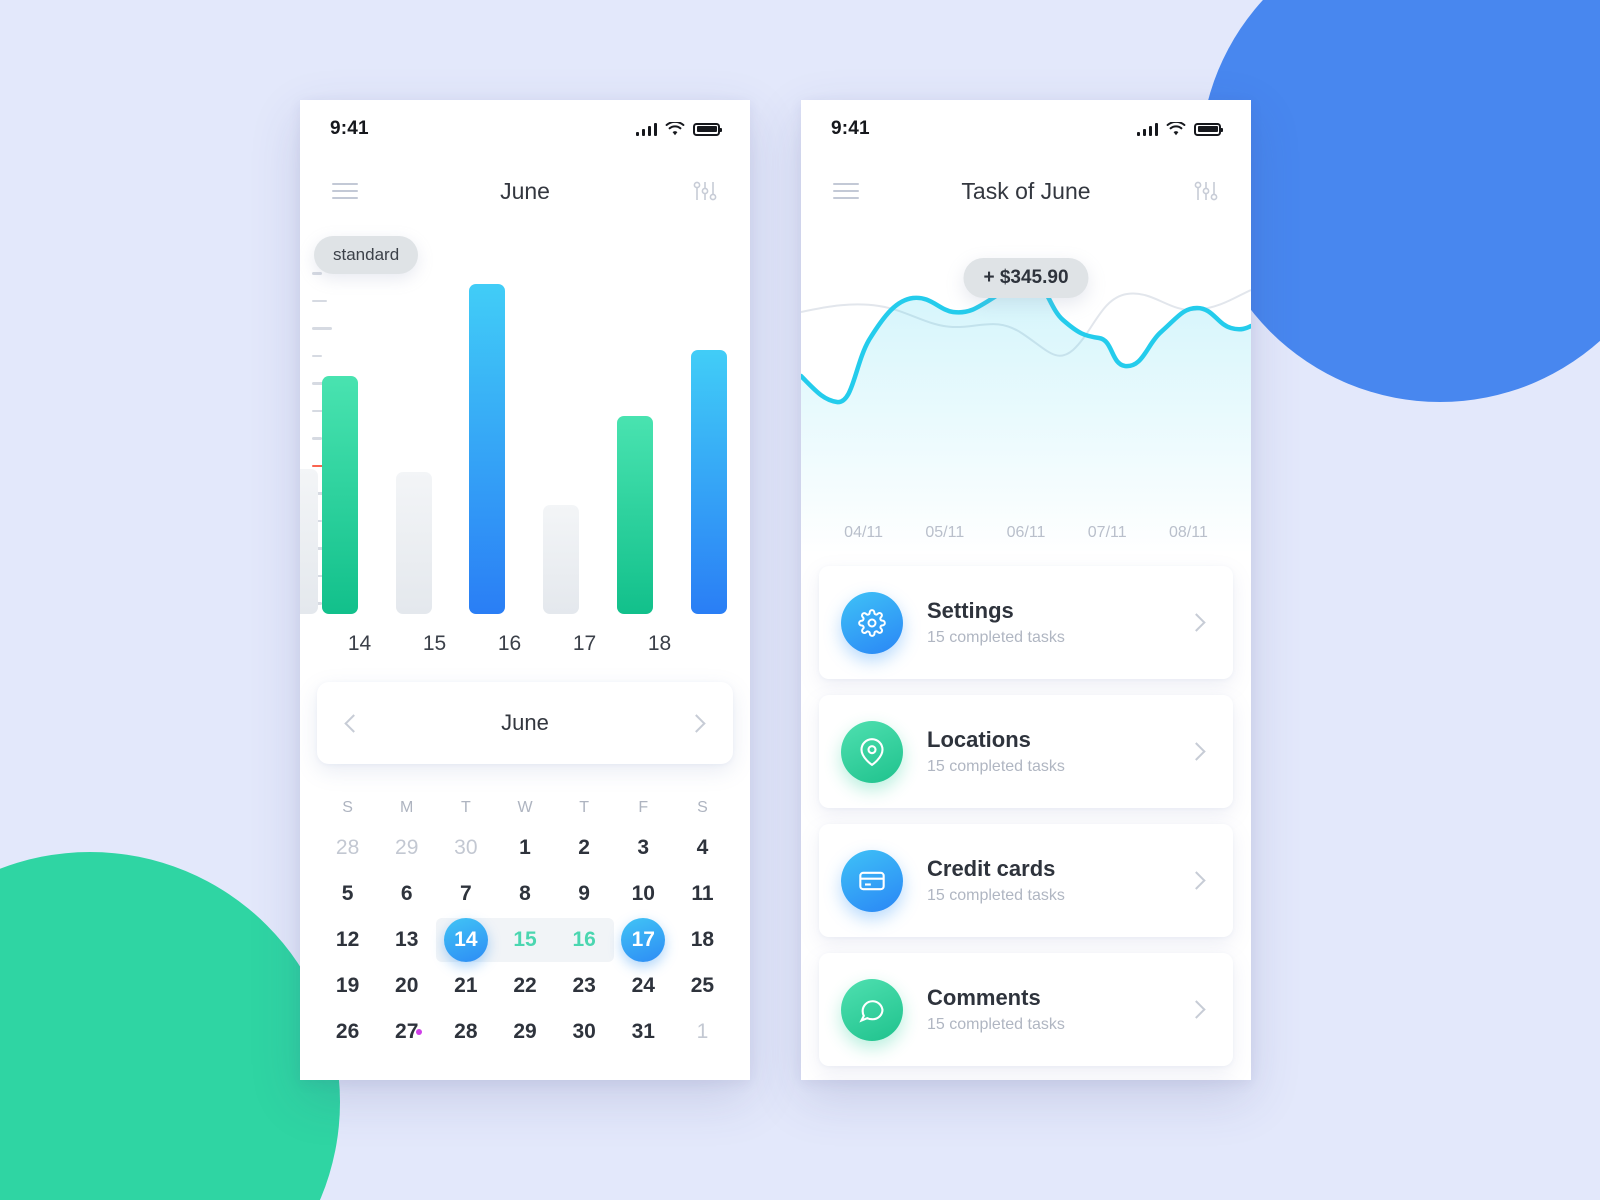  Describe the element at coordinates (675, 128) in the screenshot. I see `wifi-icon` at that location.